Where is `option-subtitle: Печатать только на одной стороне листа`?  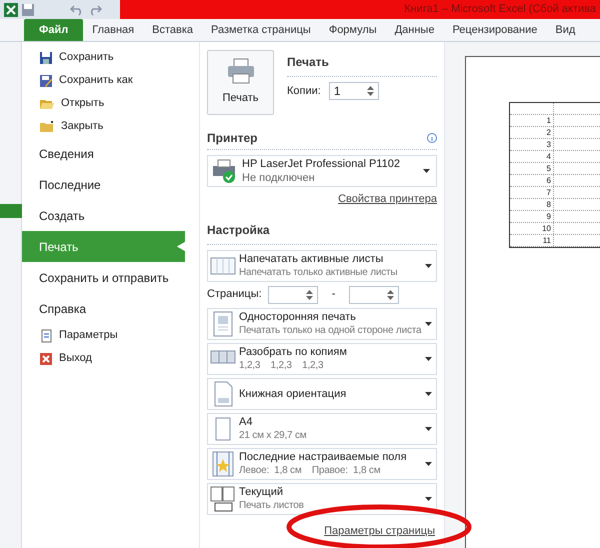 option-subtitle: Печатать только на одной стороне листа is located at coordinates (330, 331).